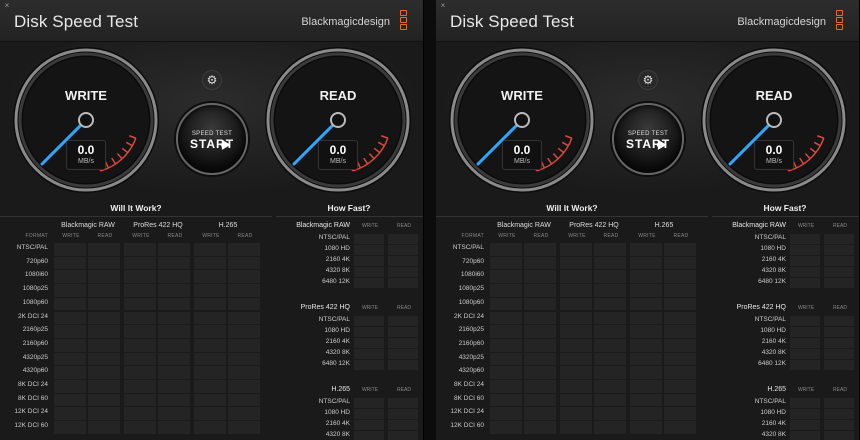 The width and height of the screenshot is (860, 440). What do you see at coordinates (76, 21) in the screenshot?
I see `app-title: Disk Speed Test` at bounding box center [76, 21].